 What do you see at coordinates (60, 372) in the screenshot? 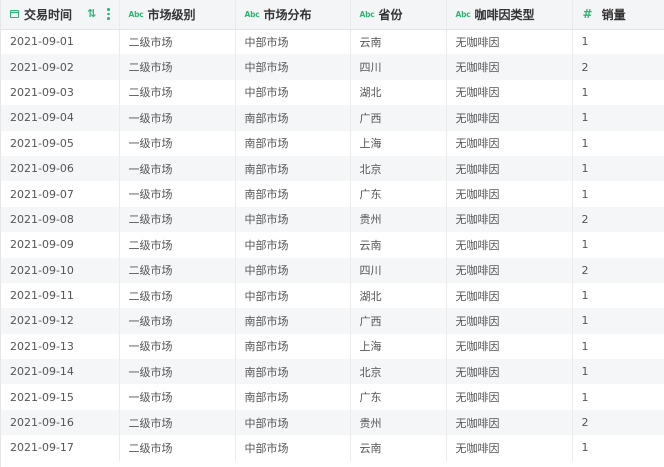
I see `cell-trade-time: 2021-09-14` at bounding box center [60, 372].